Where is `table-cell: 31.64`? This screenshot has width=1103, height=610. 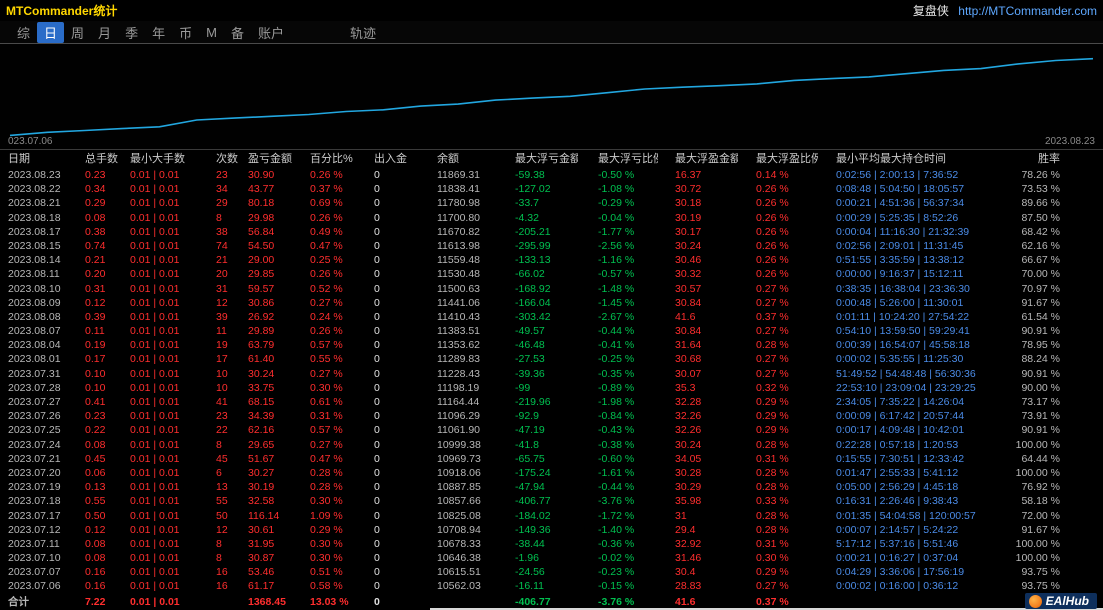 table-cell: 31.64 is located at coordinates (688, 345).